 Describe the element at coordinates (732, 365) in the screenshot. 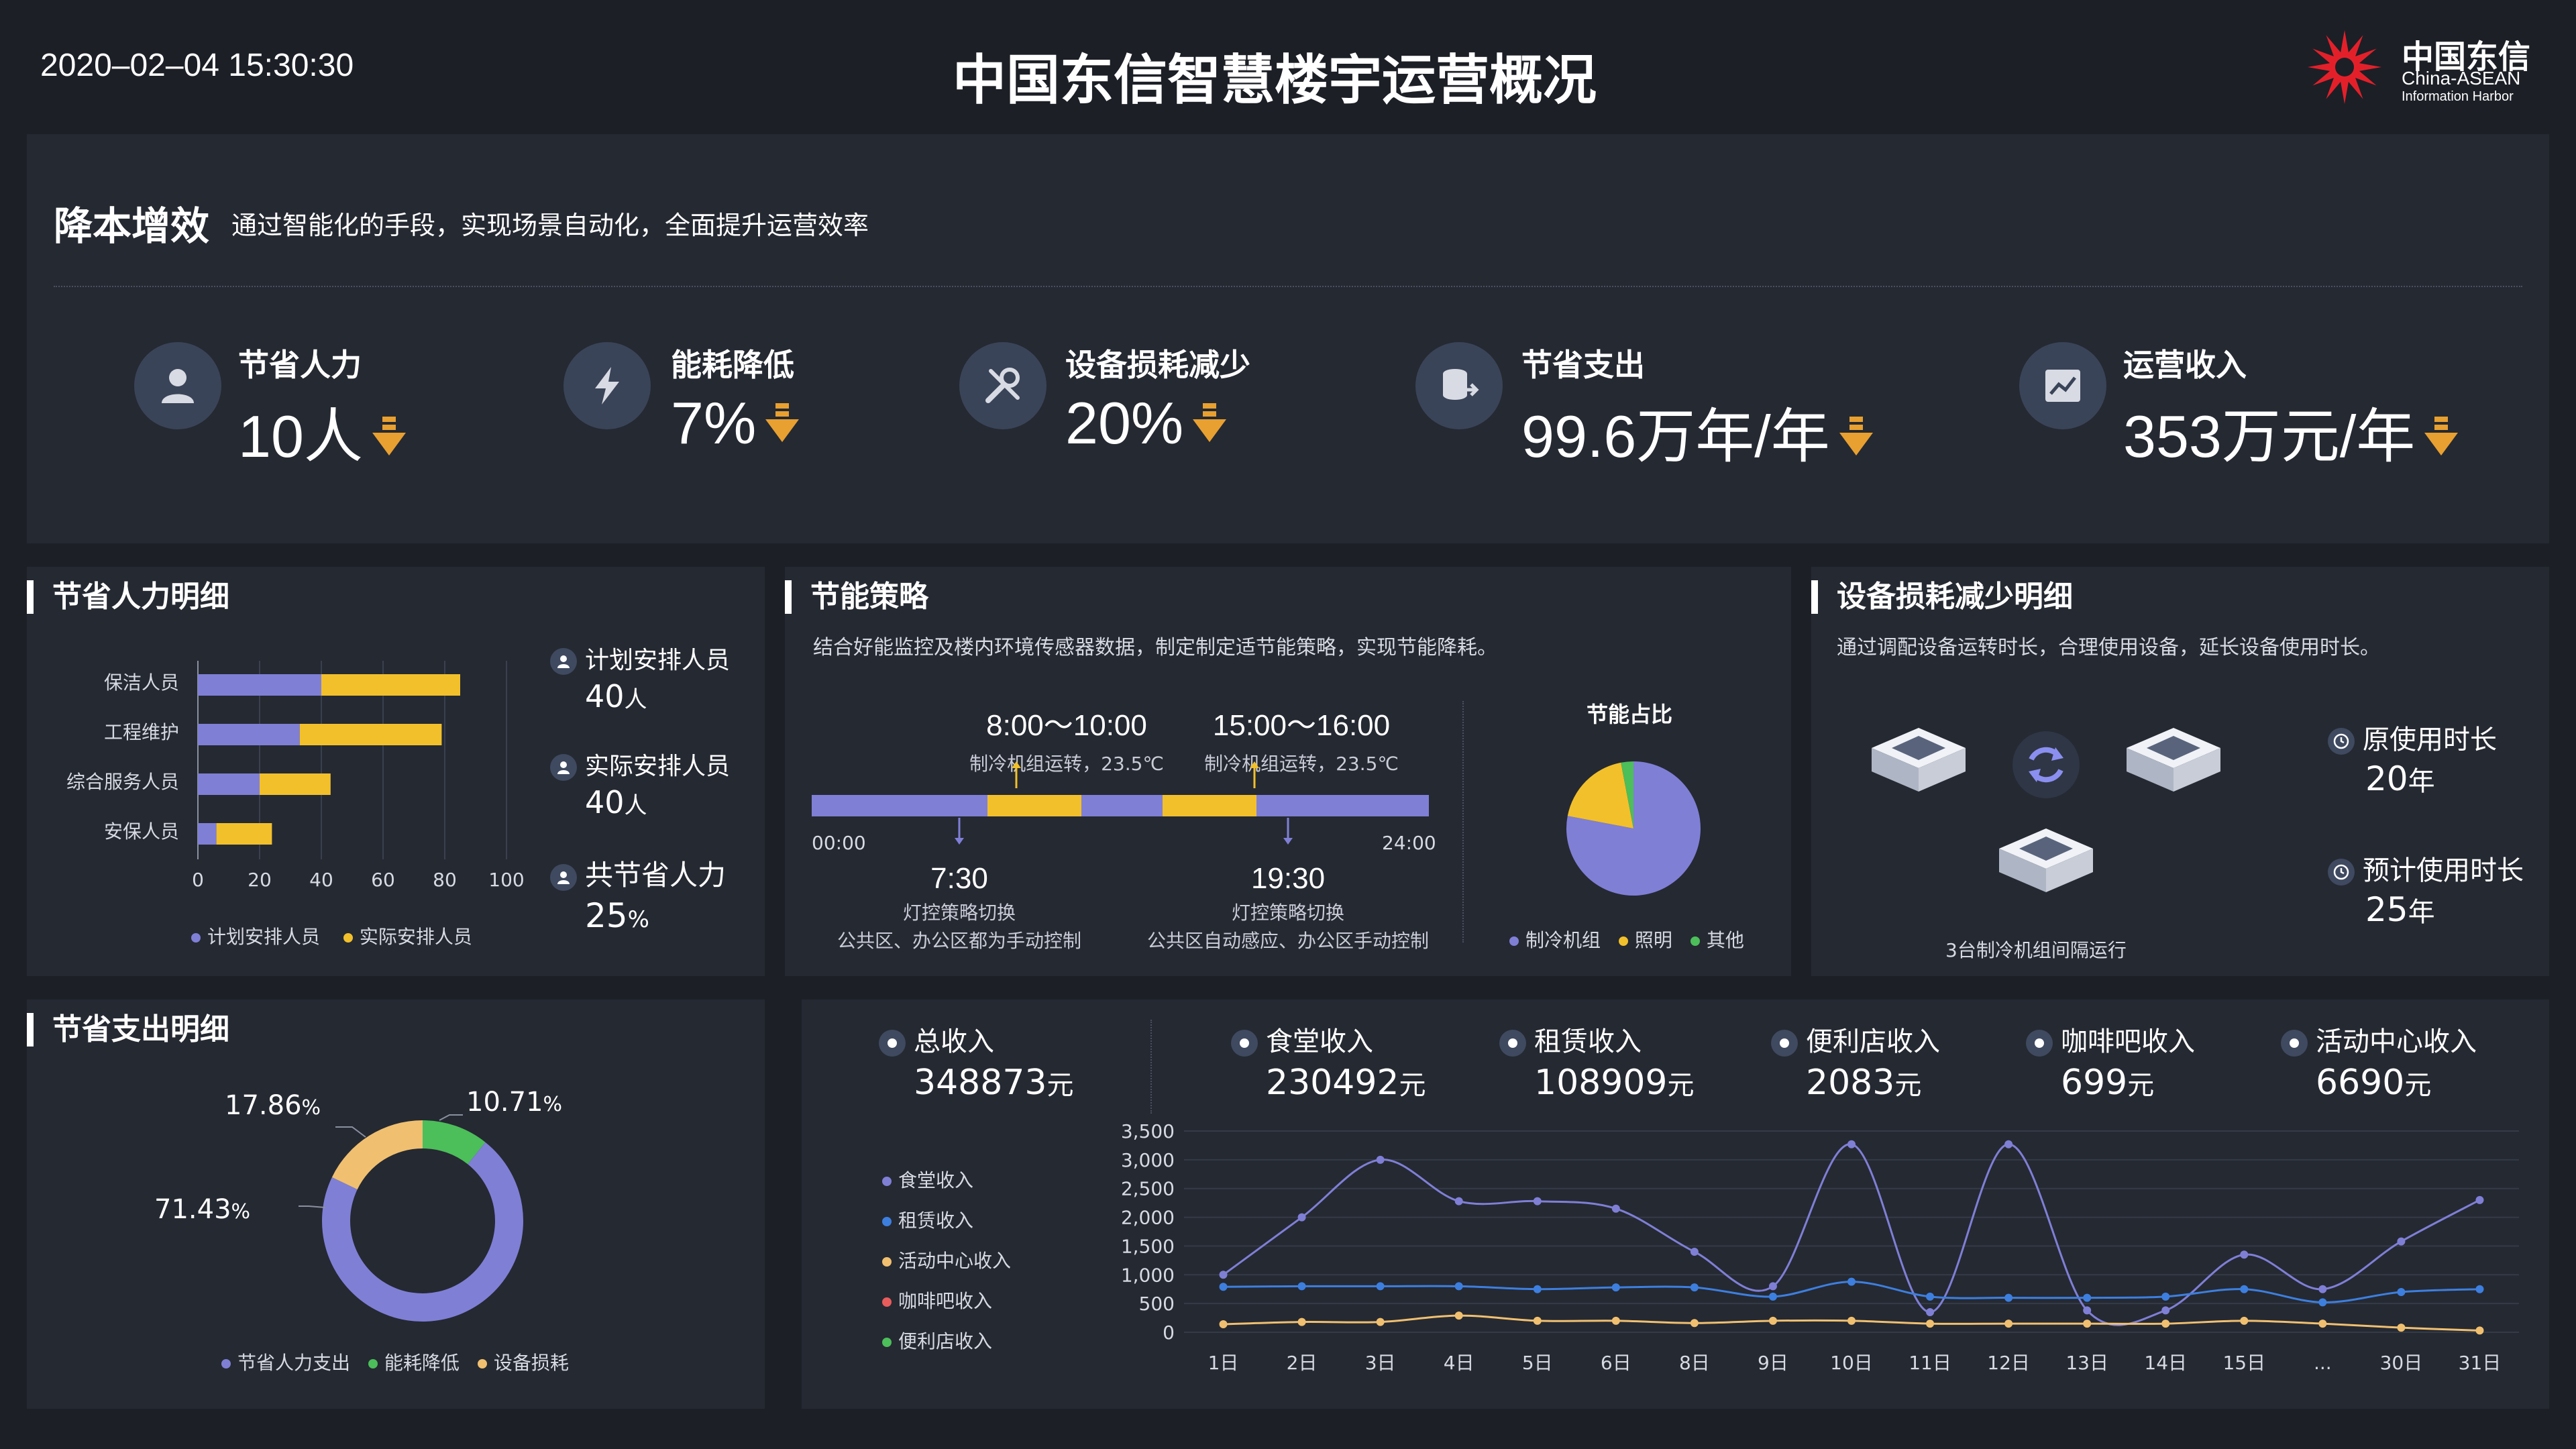

I see `kpi-label: 能耗降低` at that location.